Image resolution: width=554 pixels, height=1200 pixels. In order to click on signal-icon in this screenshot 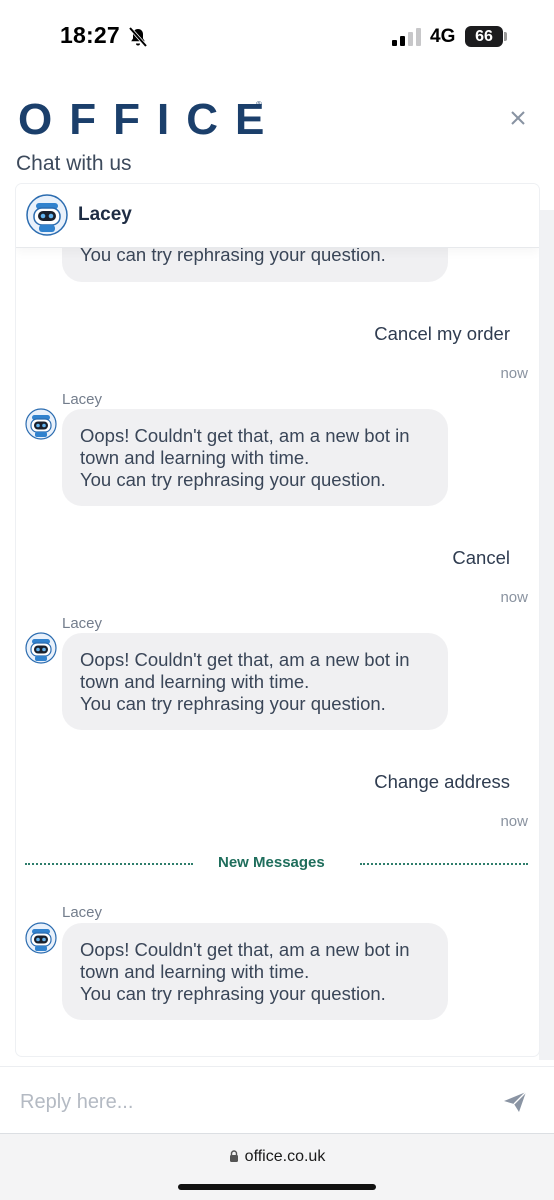, I will do `click(406, 37)`.